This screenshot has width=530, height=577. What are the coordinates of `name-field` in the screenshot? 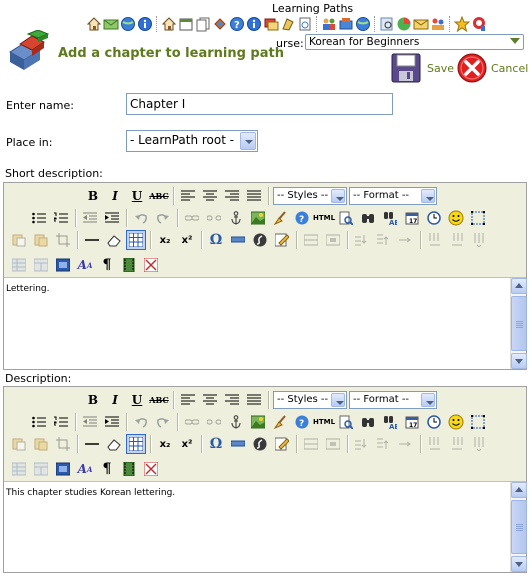 It's located at (259, 104).